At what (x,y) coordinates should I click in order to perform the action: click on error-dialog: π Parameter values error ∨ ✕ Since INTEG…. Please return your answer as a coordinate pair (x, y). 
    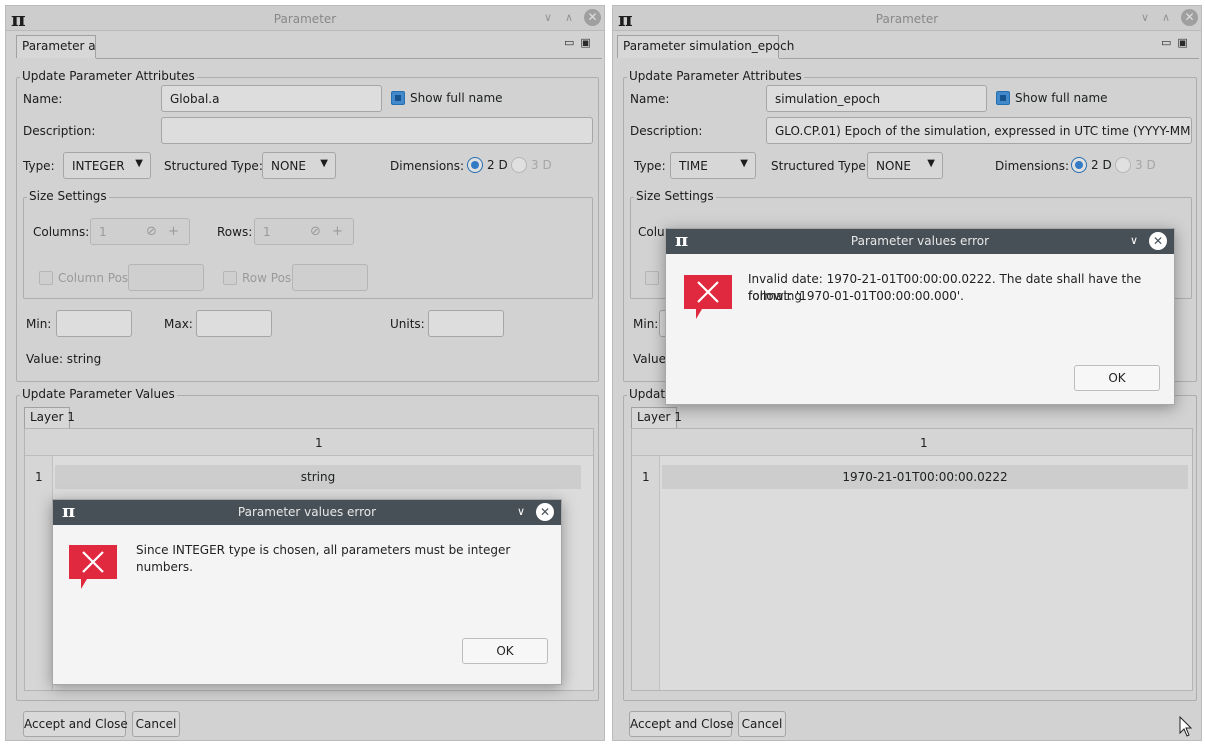
    Looking at the image, I should click on (307, 592).